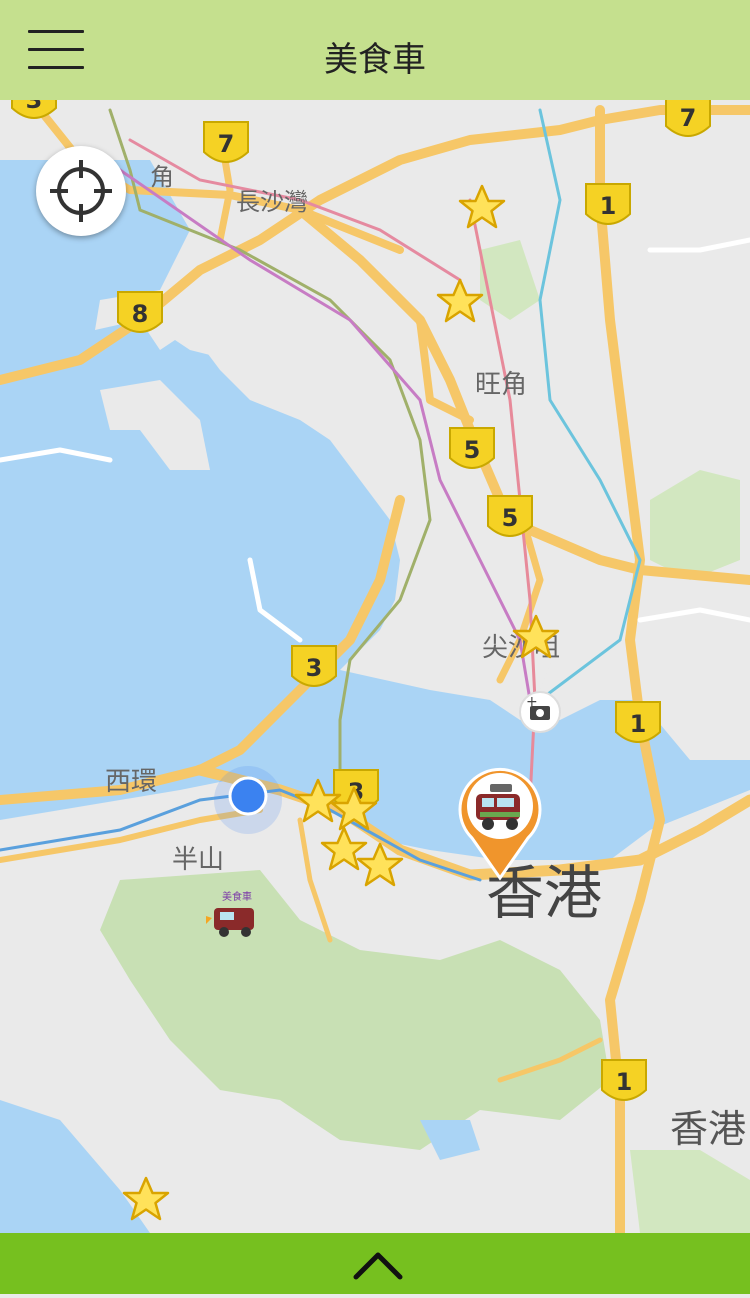 This screenshot has width=750, height=1298. Describe the element at coordinates (378, 1266) in the screenshot. I see `chevron-up-icon` at that location.